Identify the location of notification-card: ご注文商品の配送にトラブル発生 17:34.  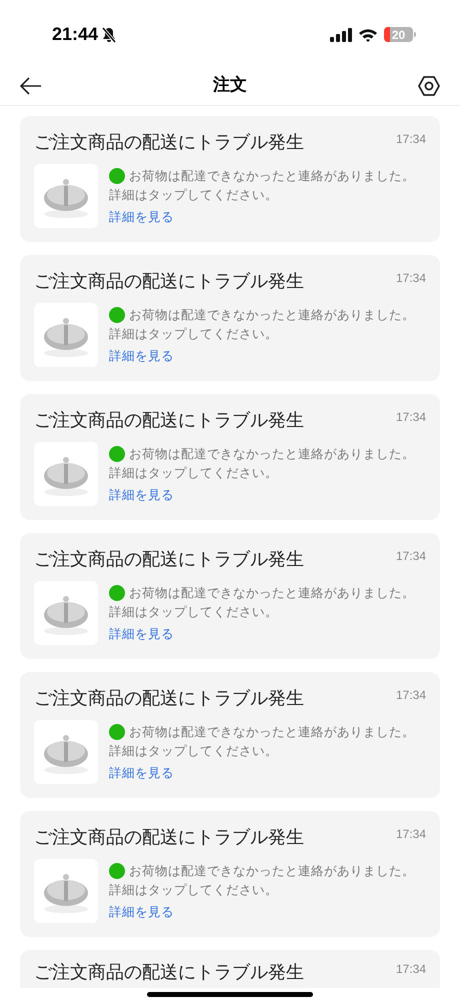
(230, 969).